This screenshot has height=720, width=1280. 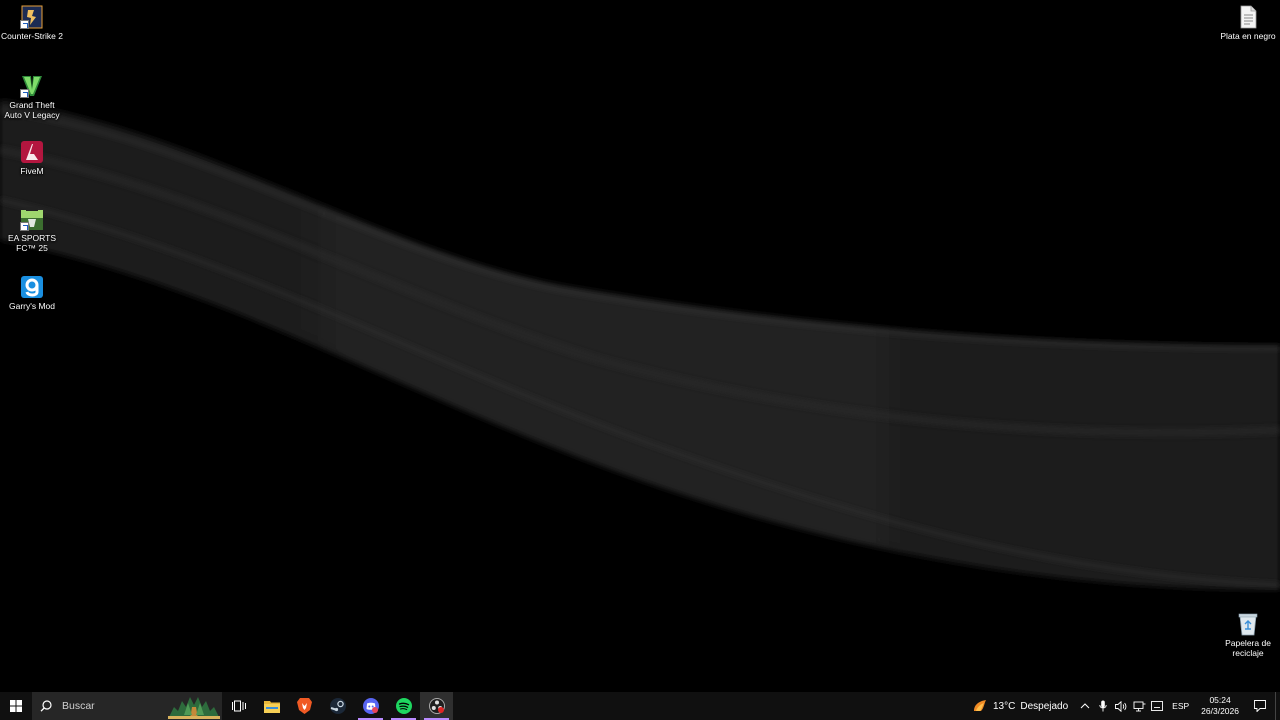 I want to click on system-tray: 13°C Despejado ESP 05:24 26/3/2026, so click(x=1122, y=706).